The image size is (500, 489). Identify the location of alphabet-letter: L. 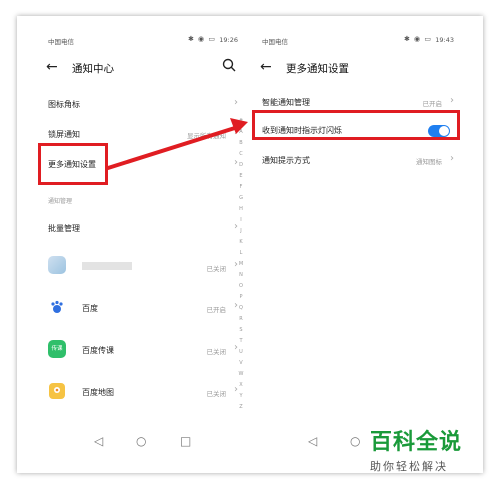
(241, 253).